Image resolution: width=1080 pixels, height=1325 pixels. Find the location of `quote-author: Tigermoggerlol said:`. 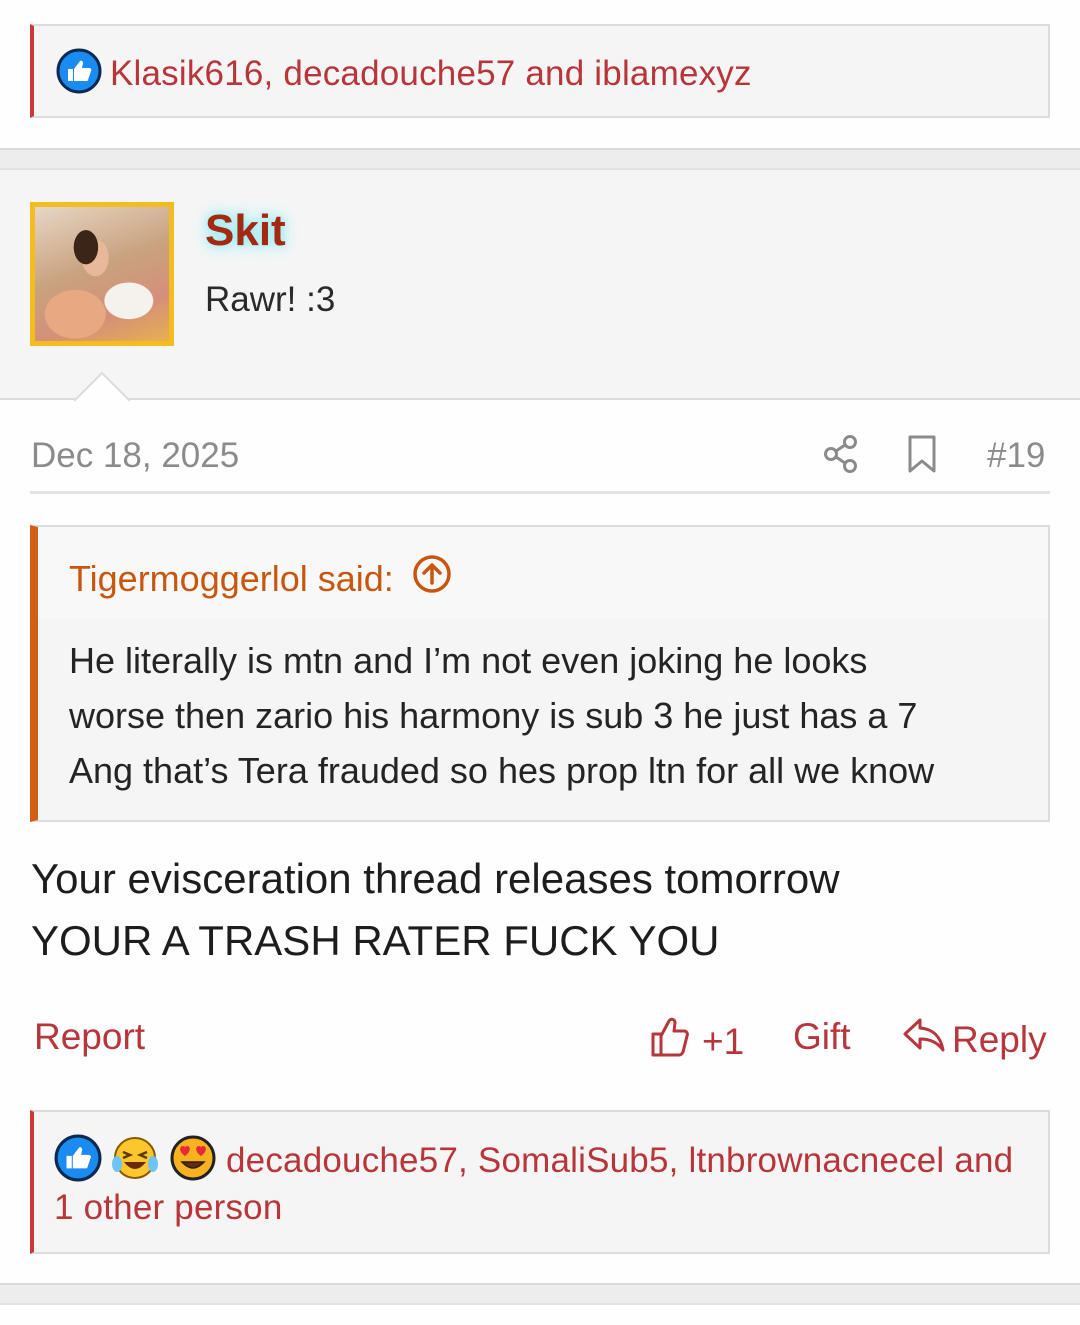

quote-author: Tigermoggerlol said: is located at coordinates (231, 579).